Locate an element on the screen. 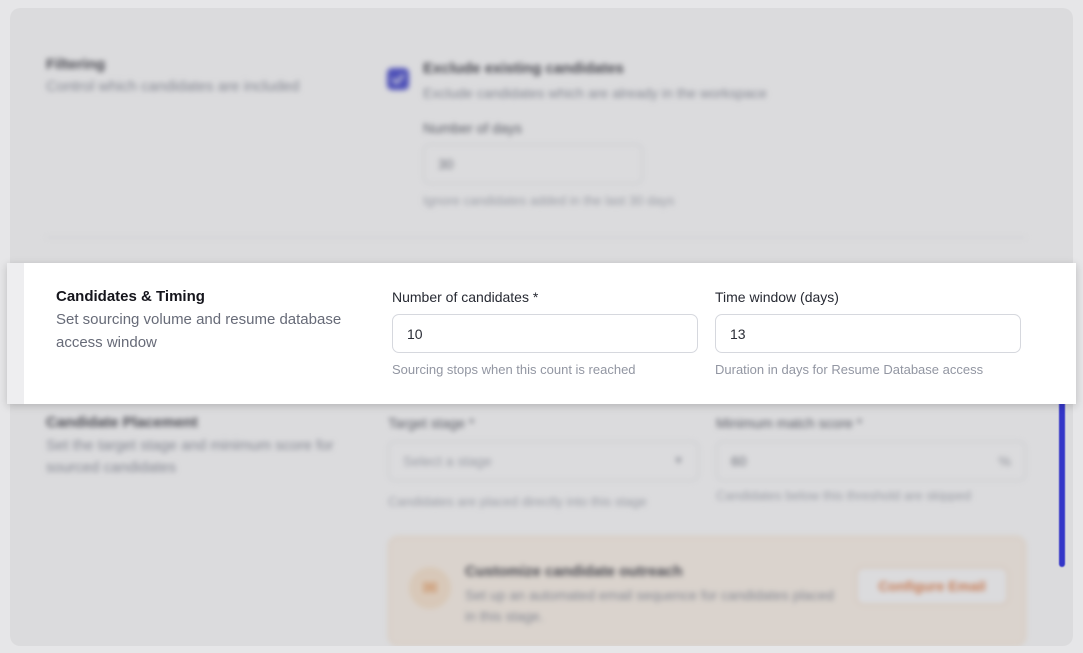 The height and width of the screenshot is (653, 1083). scrollbar-thumb is located at coordinates (1062, 481).